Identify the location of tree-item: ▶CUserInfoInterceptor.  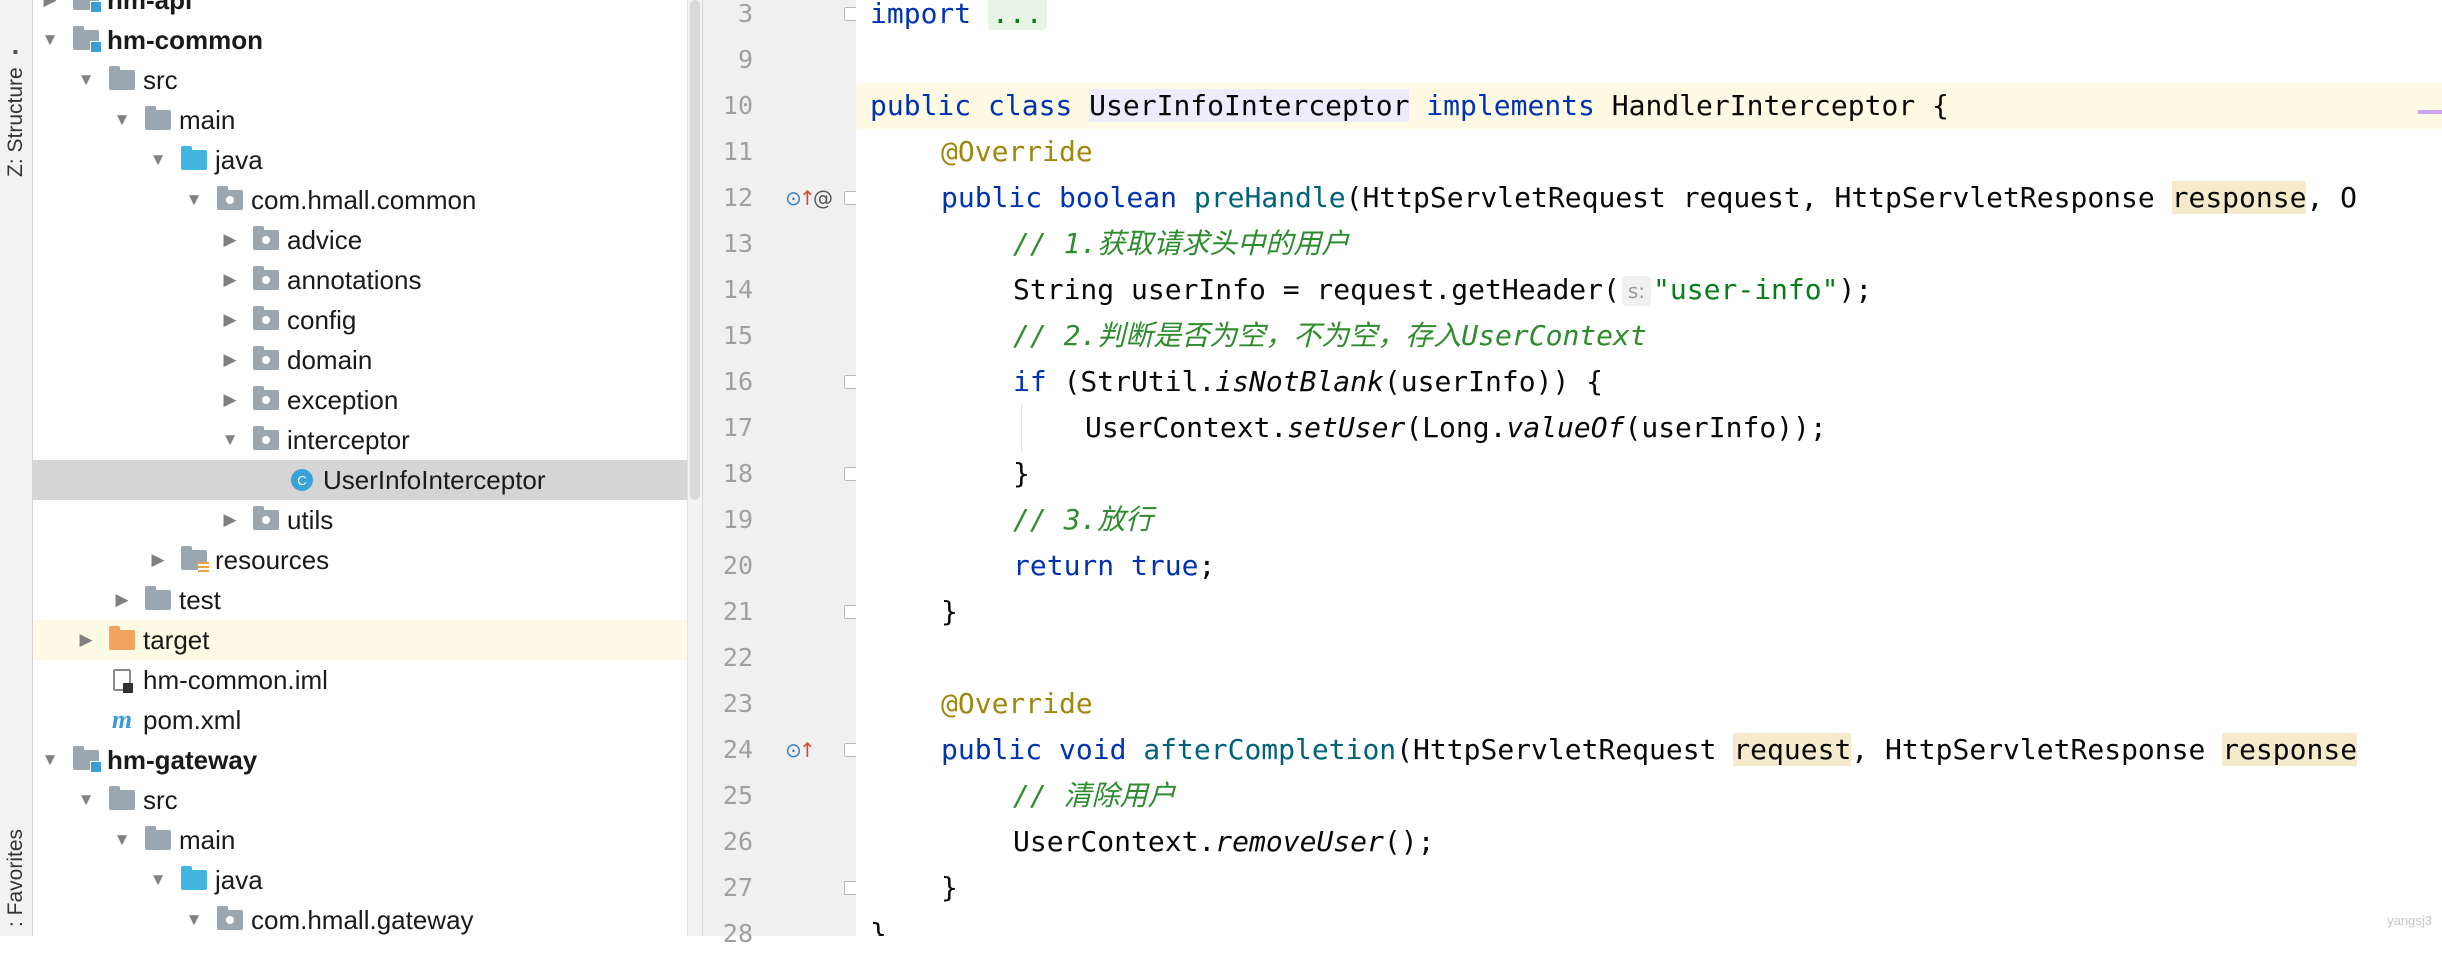
(360, 480).